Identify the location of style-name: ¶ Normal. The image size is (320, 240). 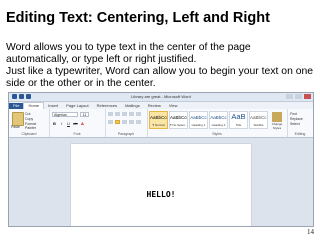
(158, 125).